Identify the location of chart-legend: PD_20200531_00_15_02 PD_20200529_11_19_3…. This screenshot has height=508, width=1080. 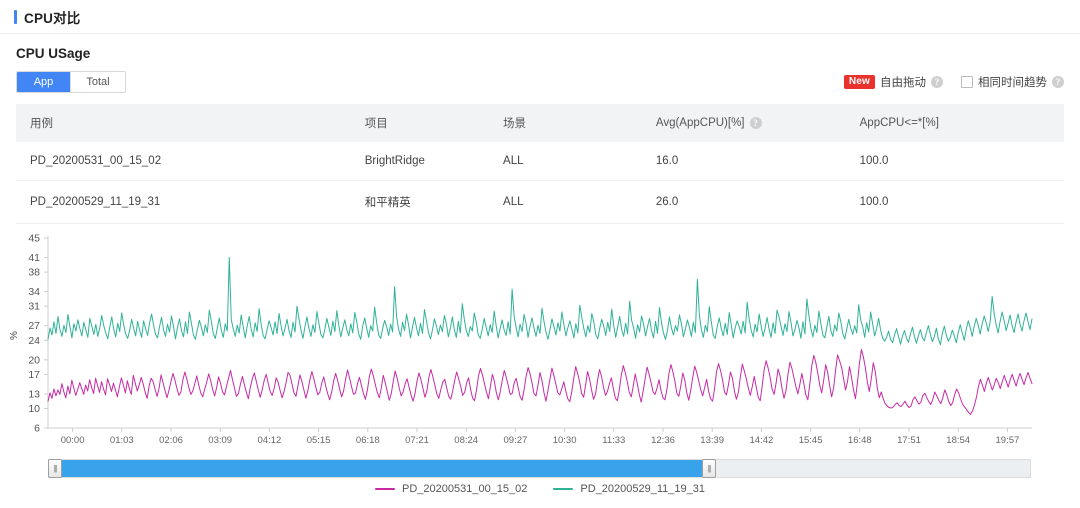
(540, 489).